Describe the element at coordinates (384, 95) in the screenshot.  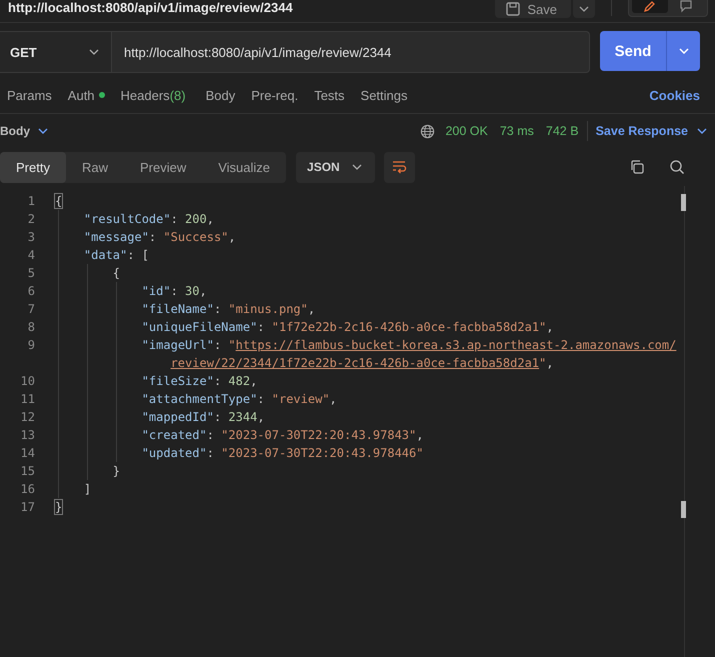
I see `request-tab: Settings` at that location.